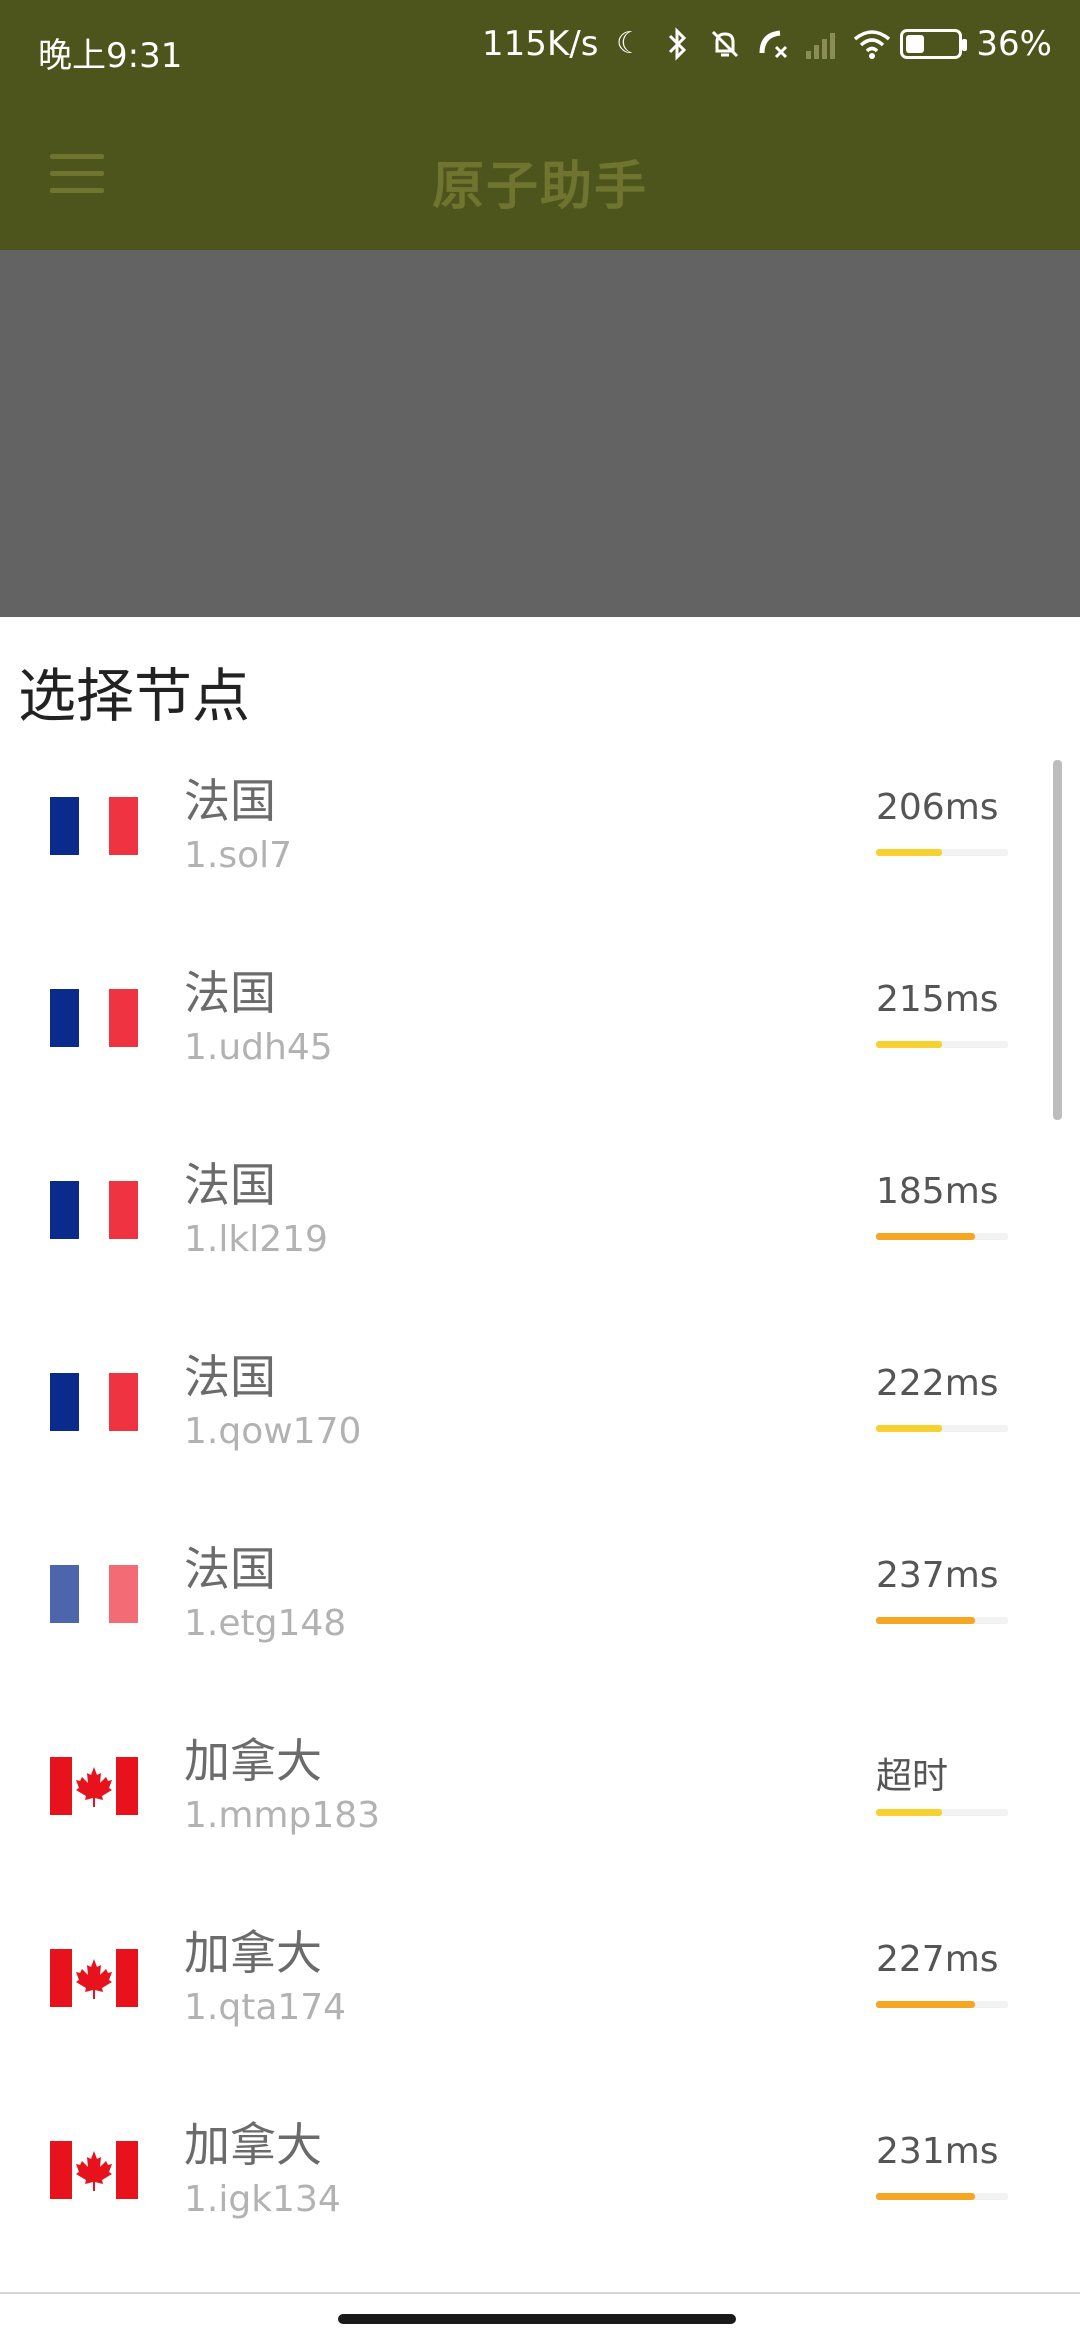  What do you see at coordinates (282, 1815) in the screenshot?
I see `node-id: 1.mmp183` at bounding box center [282, 1815].